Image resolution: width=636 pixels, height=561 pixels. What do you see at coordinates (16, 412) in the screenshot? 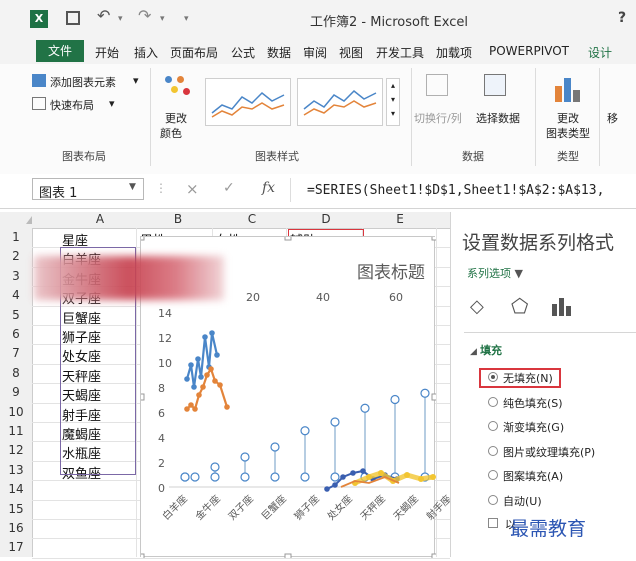
I see `row-header: 10` at bounding box center [16, 412].